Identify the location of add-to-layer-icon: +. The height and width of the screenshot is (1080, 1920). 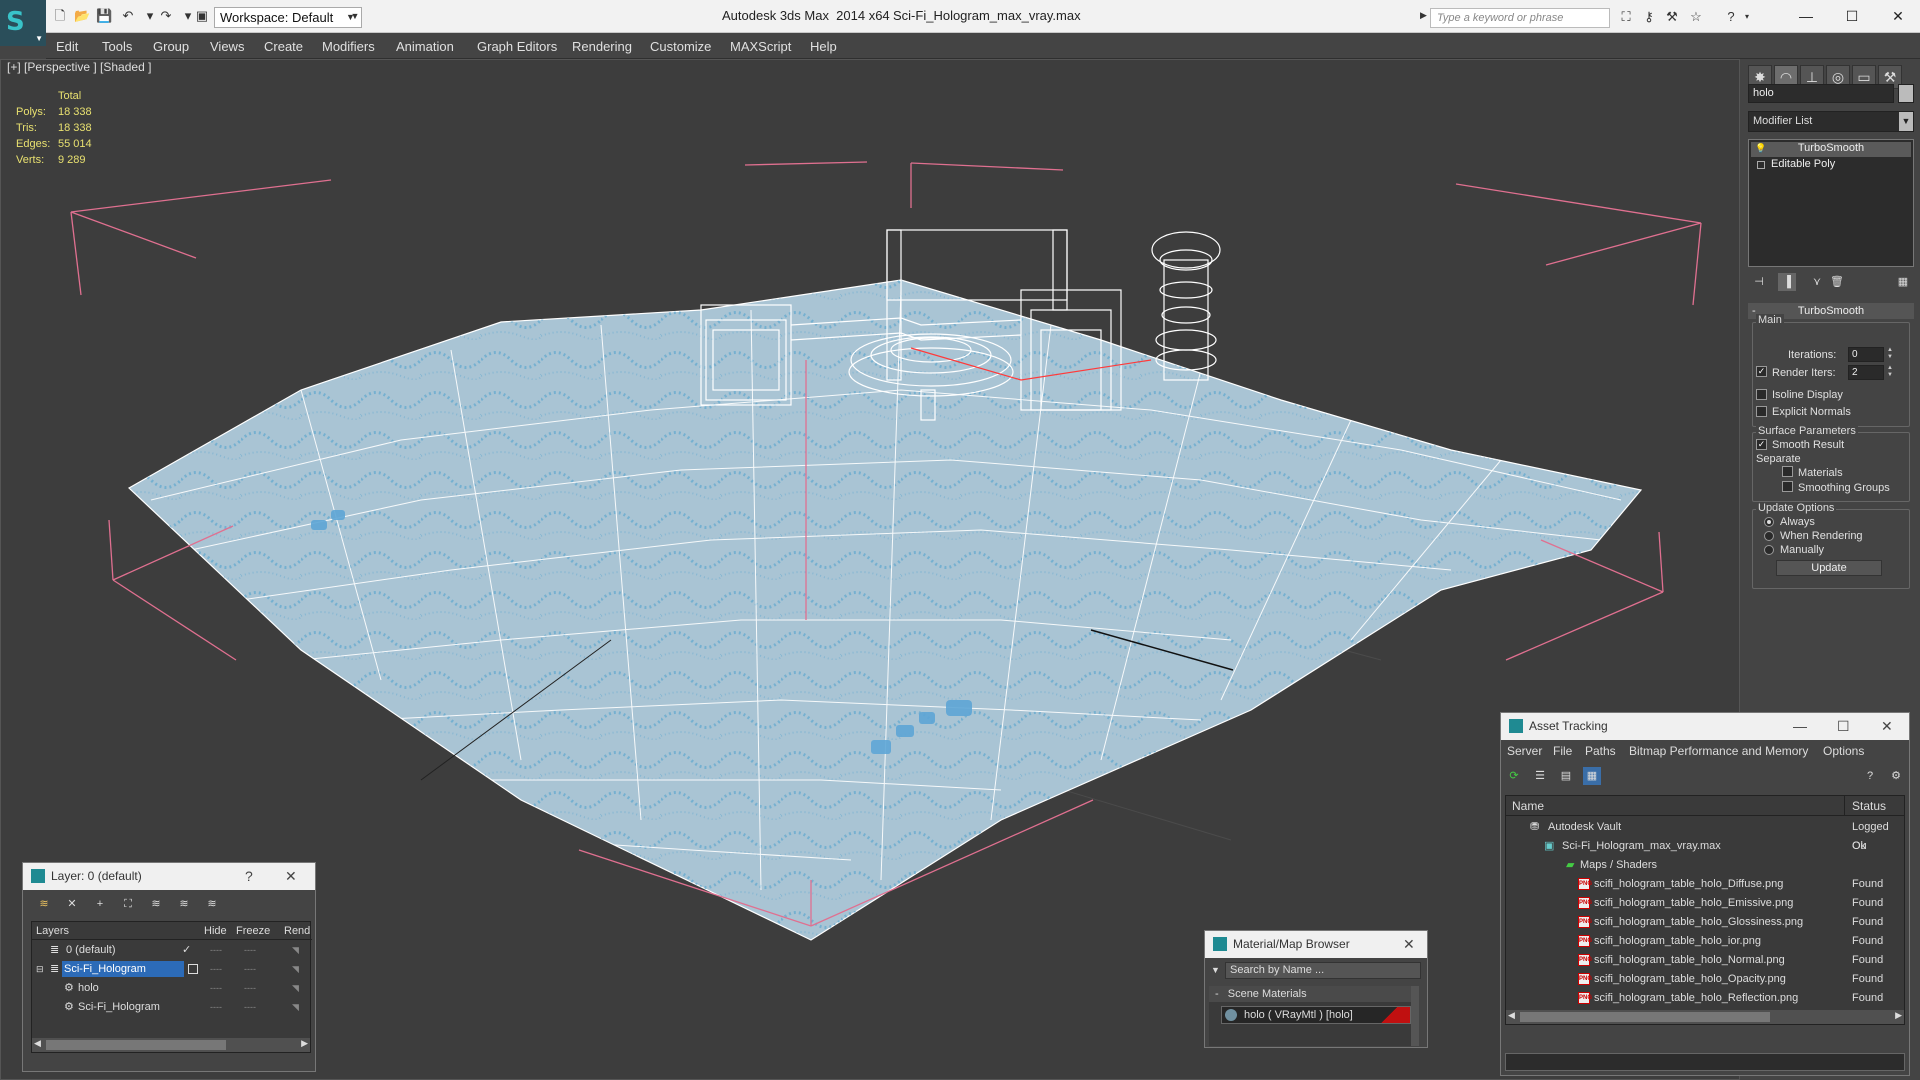
(100, 904).